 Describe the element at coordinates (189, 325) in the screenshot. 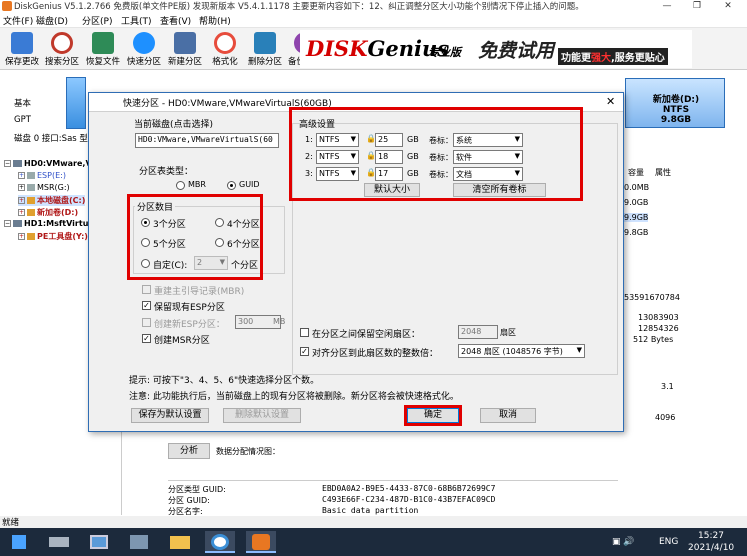

I see `create-esp-label: 创建新ESP分区：` at that location.